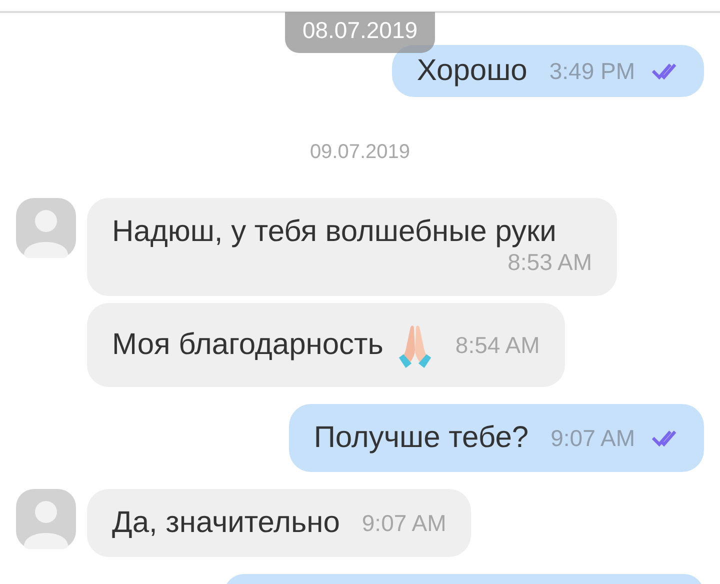 The height and width of the screenshot is (584, 720). What do you see at coordinates (421, 438) in the screenshot?
I see `message-text: Получше тебе?` at bounding box center [421, 438].